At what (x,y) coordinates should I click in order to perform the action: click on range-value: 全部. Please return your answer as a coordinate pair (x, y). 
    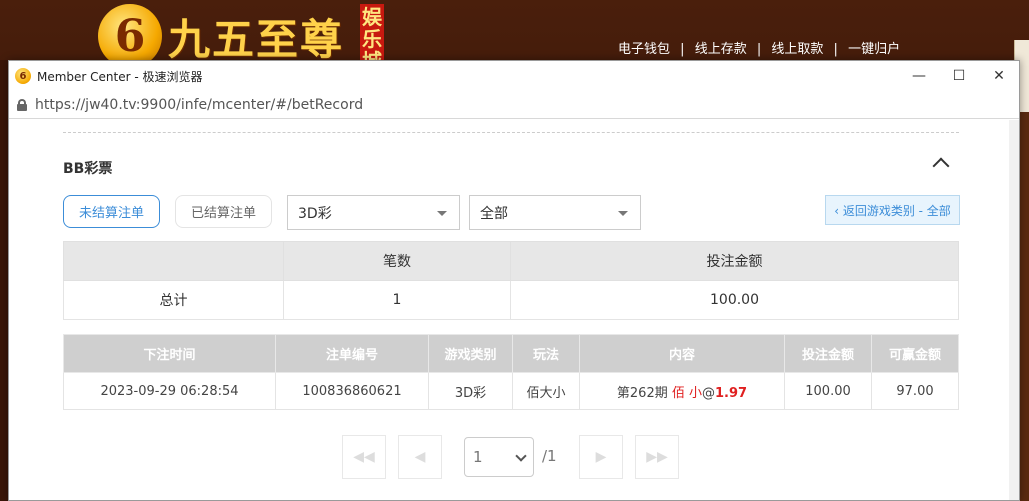
    Looking at the image, I should click on (494, 213).